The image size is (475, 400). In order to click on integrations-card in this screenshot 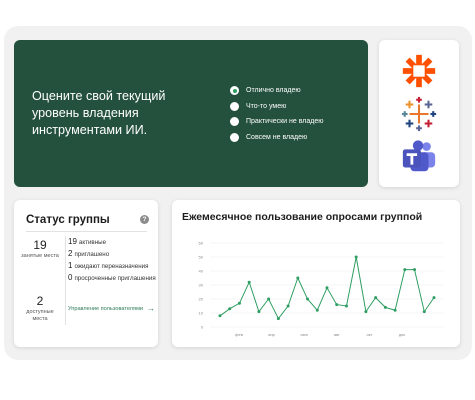, I will do `click(419, 113)`.